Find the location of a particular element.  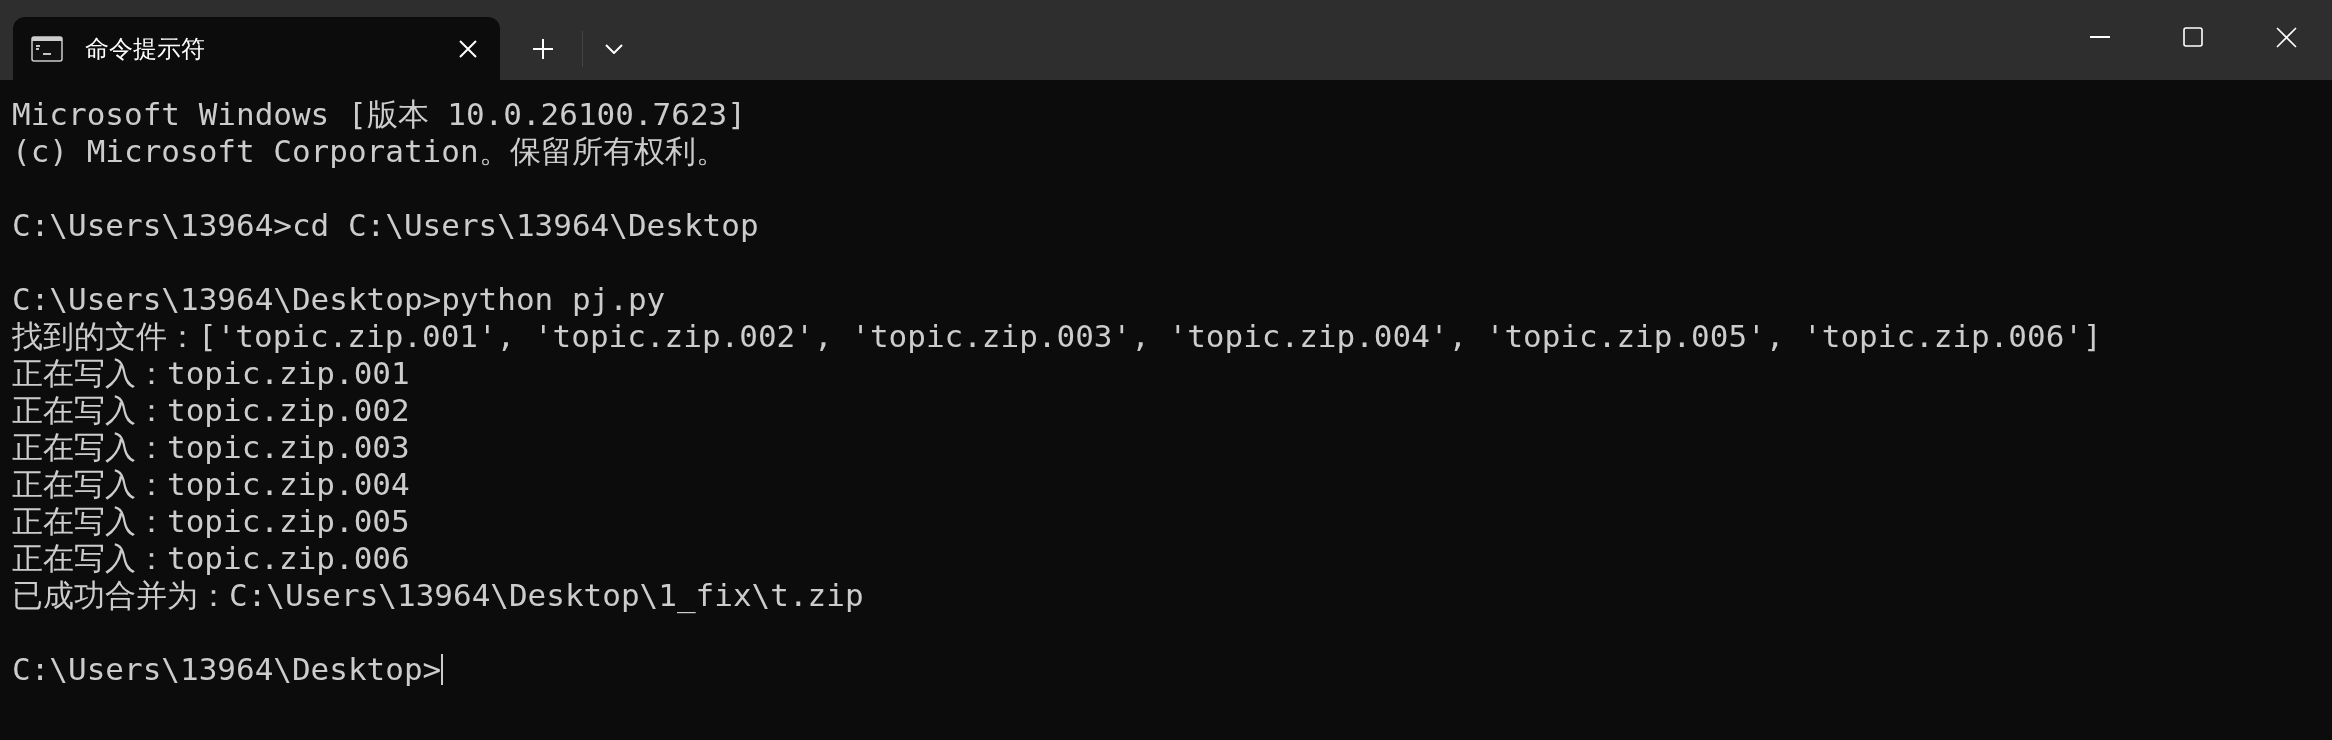

text-cursor is located at coordinates (442, 669).